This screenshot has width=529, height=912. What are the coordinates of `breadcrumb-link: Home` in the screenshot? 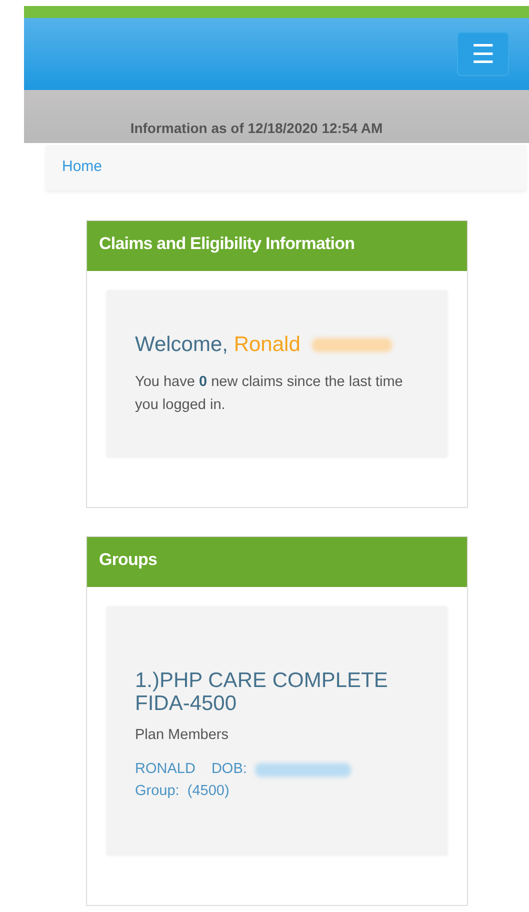 It's located at (82, 167).